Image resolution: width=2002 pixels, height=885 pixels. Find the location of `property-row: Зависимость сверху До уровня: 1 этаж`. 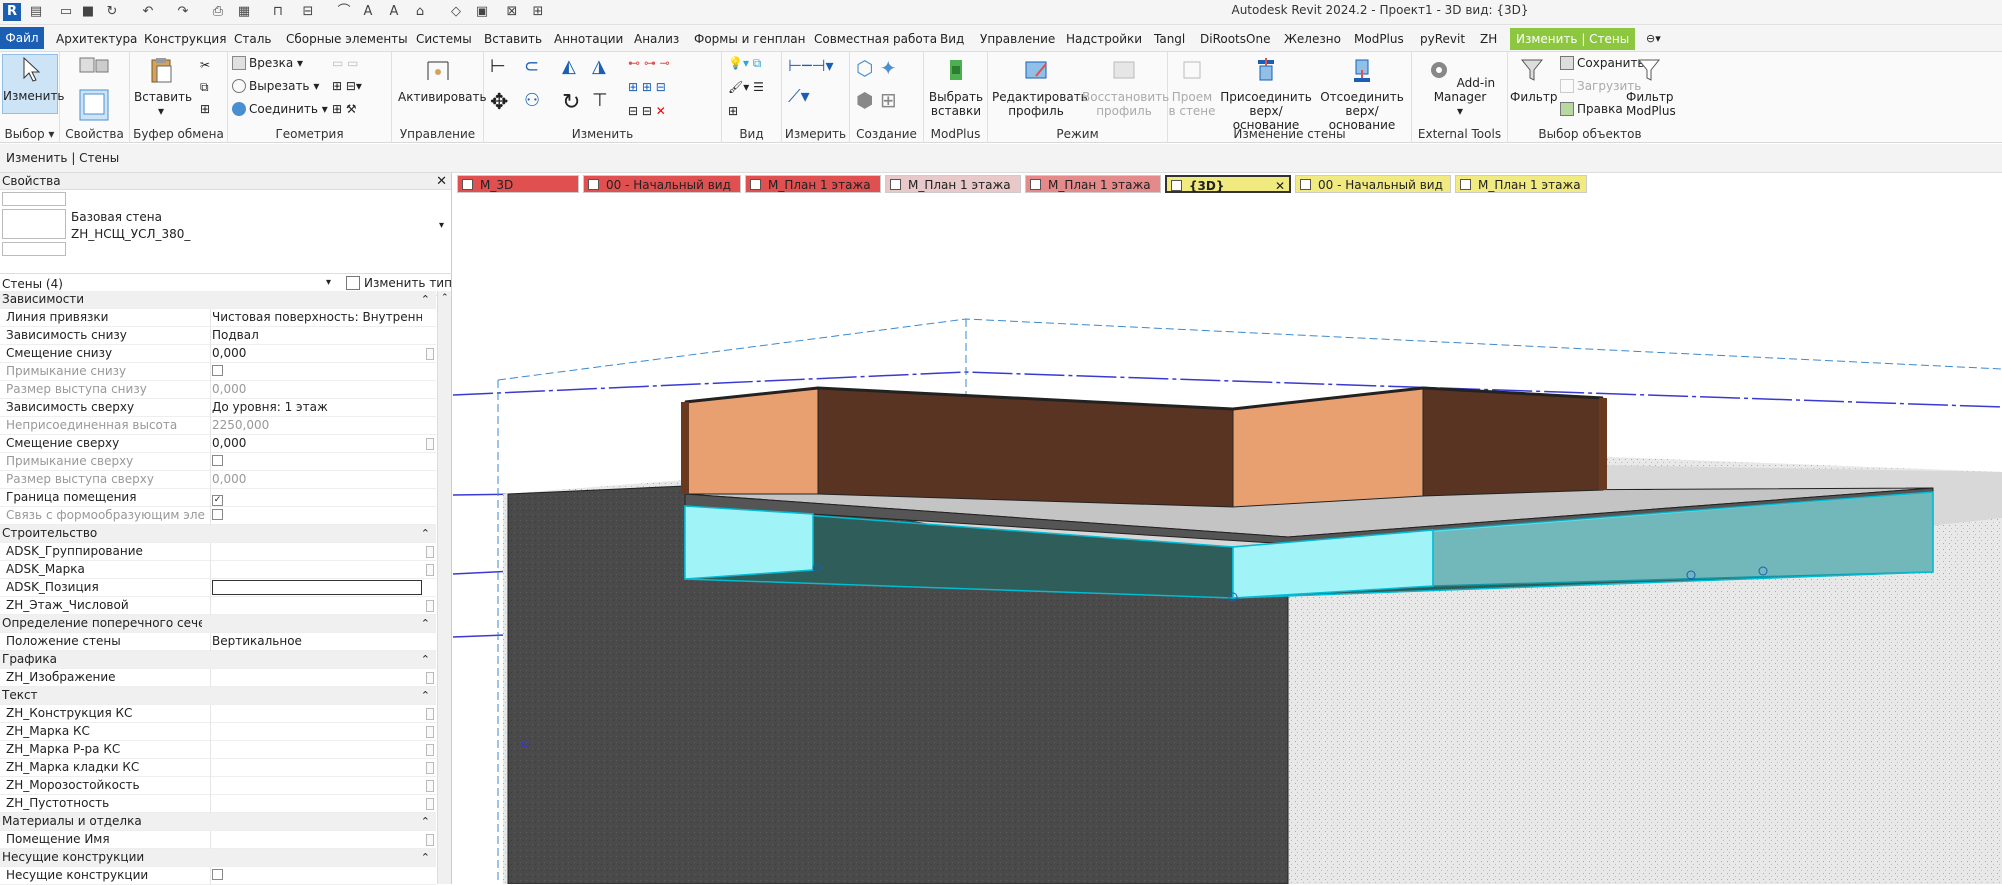

property-row: Зависимость сверху До уровня: 1 этаж is located at coordinates (218, 408).